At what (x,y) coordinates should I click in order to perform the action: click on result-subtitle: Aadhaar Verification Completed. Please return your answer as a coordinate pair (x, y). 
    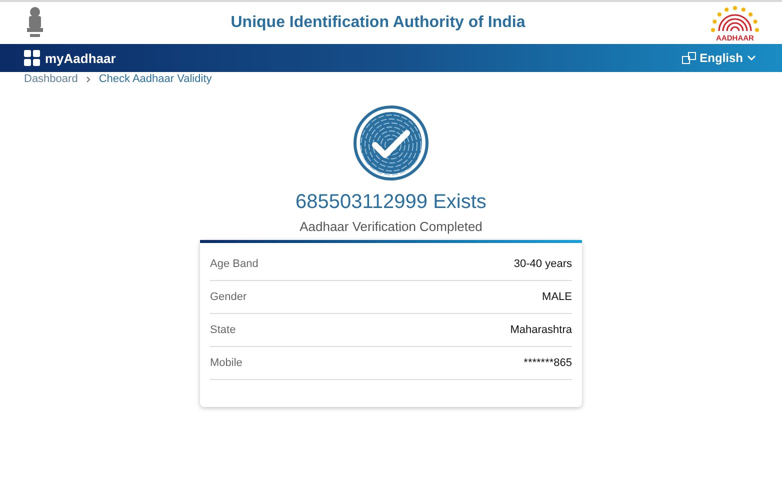
    Looking at the image, I should click on (391, 226).